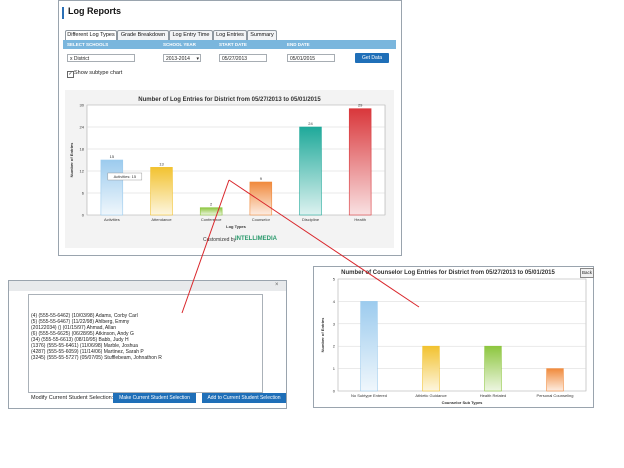  What do you see at coordinates (256, 239) in the screenshot?
I see `intellimedia-logo: INTELLIMEDIA` at bounding box center [256, 239].